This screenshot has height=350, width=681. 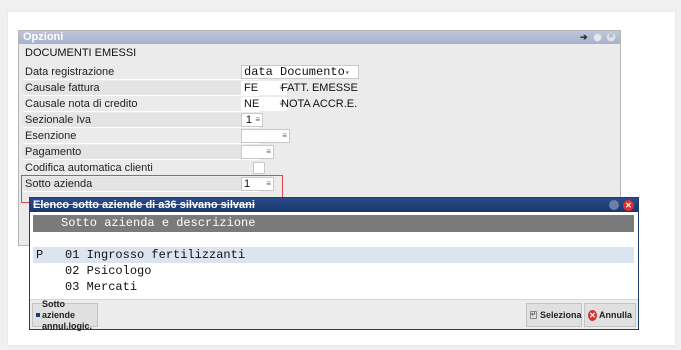 I want to click on field-value: NE, so click(x=252, y=104).